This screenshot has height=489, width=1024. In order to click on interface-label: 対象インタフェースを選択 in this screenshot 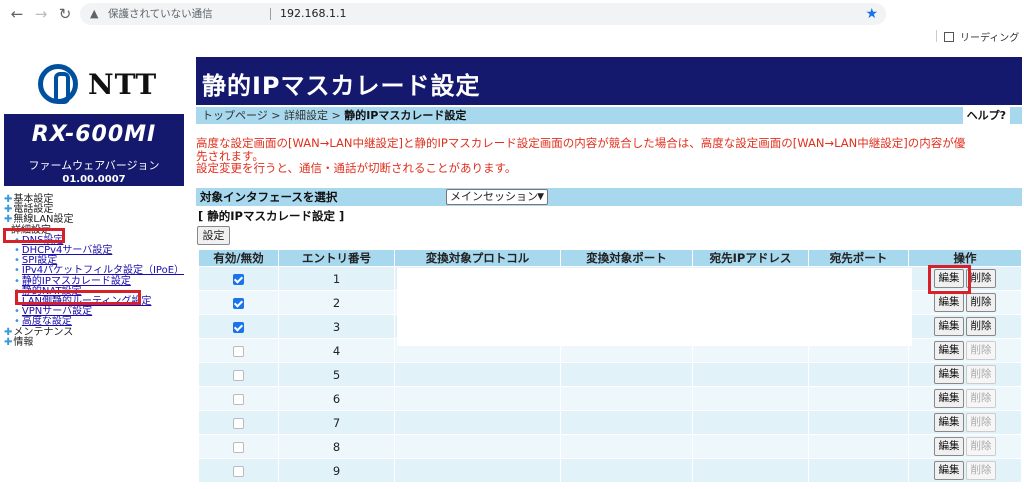, I will do `click(269, 197)`.